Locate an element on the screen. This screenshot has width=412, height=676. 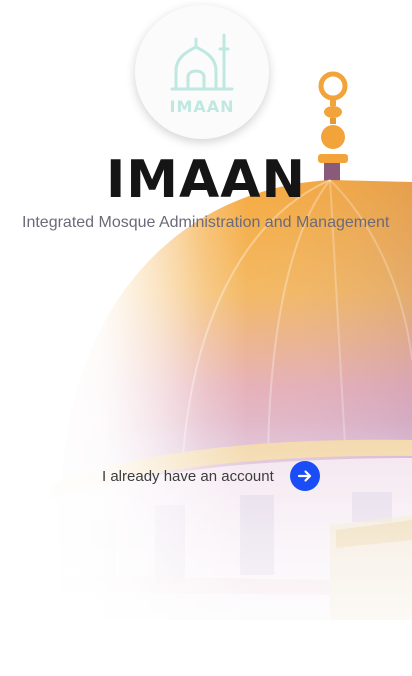
existing-account-link: I already have an account is located at coordinates (211, 476).